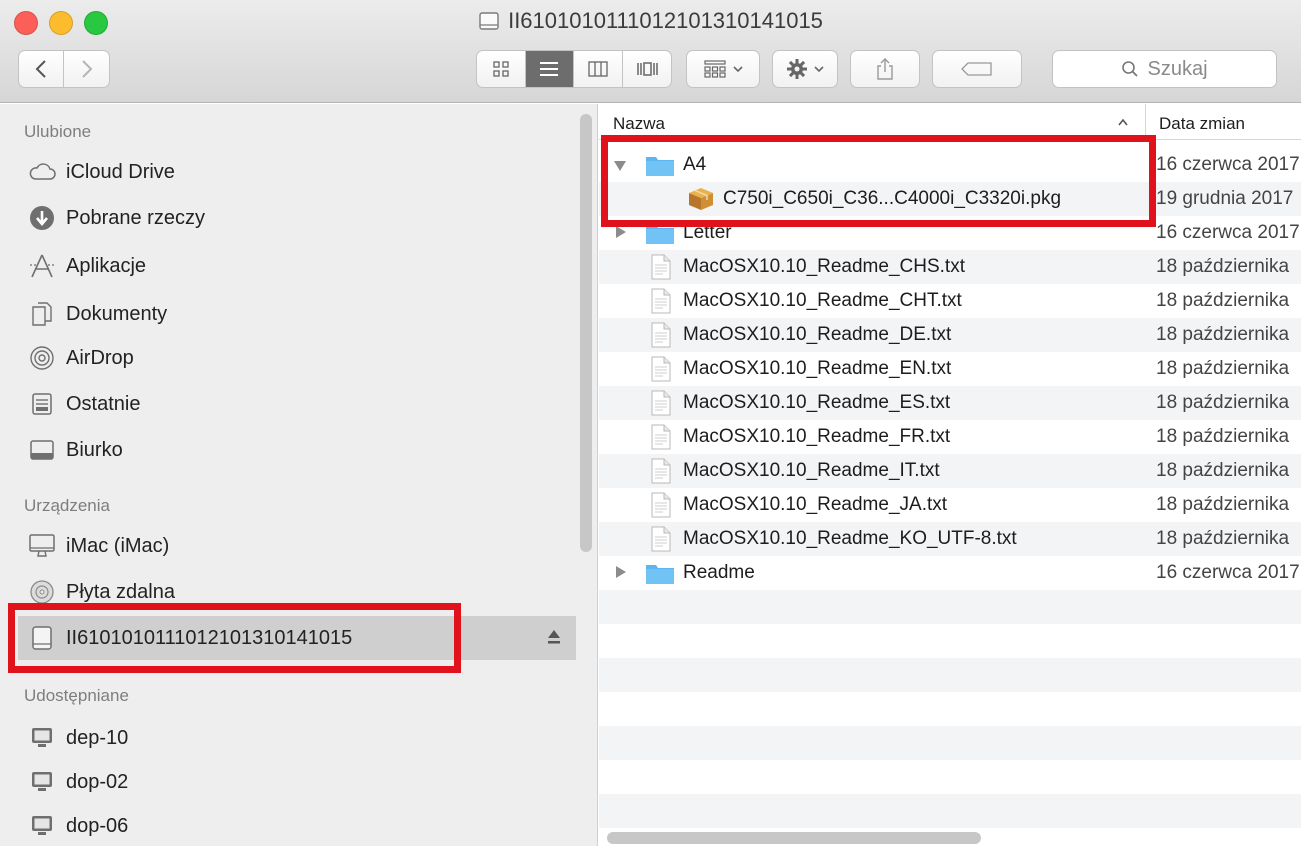 This screenshot has width=1301, height=846. What do you see at coordinates (75, 450) in the screenshot?
I see `sidebar-item-desktop: Biurko` at bounding box center [75, 450].